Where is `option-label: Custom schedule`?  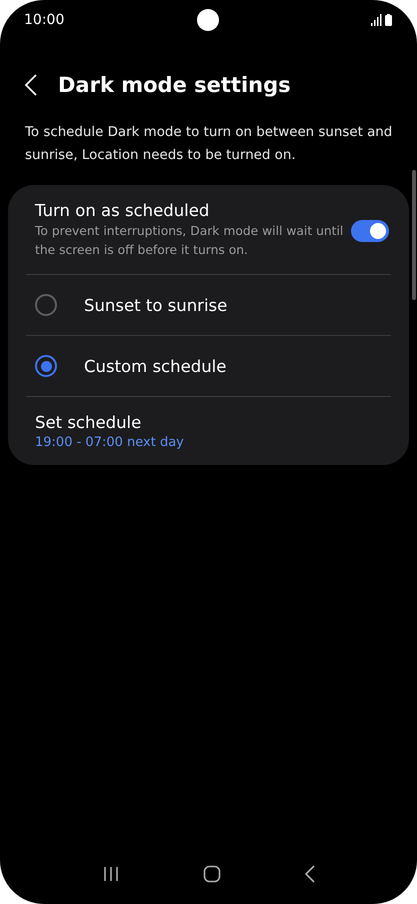
option-label: Custom schedule is located at coordinates (155, 366).